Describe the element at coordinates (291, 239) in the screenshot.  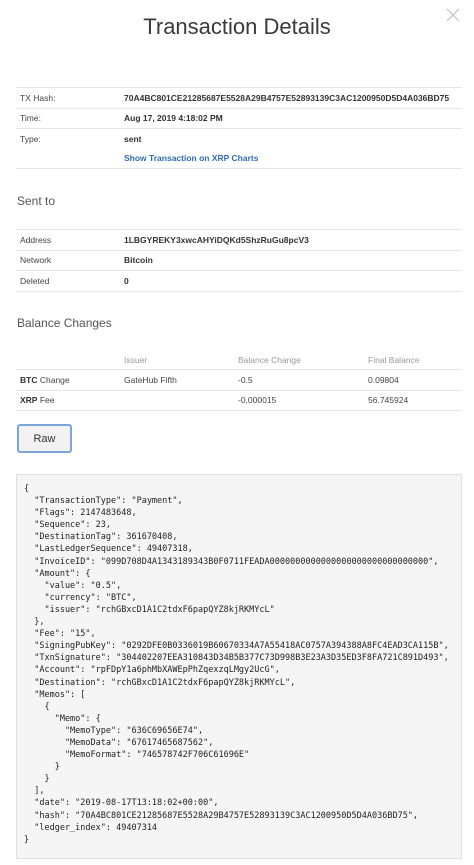
I see `address-value: 1LBGYREKY3xwcAHYiDQKd5ShzRuGu8pcV3` at that location.